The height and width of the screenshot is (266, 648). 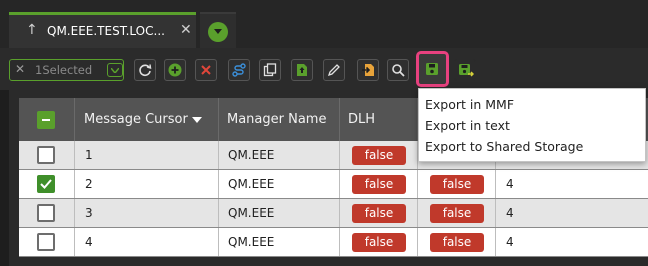 I want to click on select-all-checkbox, so click(x=46, y=120).